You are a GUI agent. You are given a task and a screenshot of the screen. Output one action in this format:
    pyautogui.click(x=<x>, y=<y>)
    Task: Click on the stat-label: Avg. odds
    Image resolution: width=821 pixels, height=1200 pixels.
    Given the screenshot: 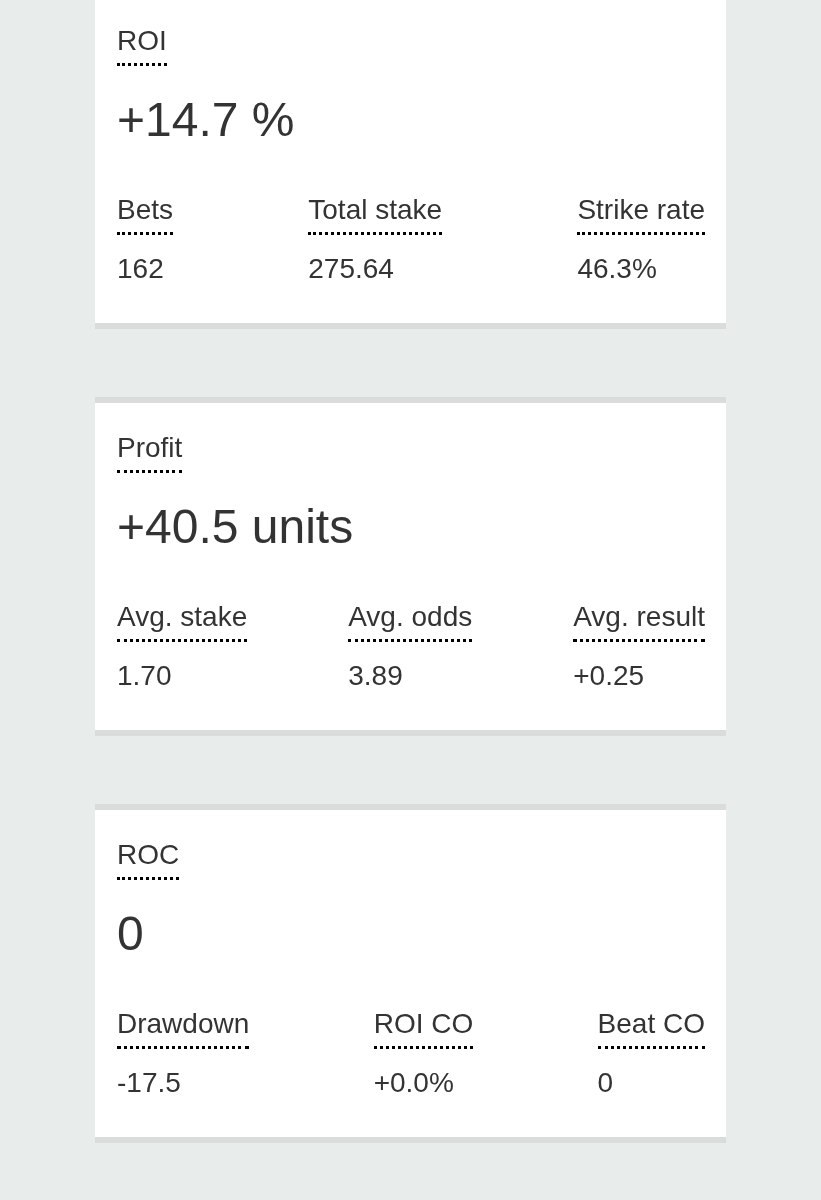 What is the action you would take?
    pyautogui.click(x=410, y=620)
    